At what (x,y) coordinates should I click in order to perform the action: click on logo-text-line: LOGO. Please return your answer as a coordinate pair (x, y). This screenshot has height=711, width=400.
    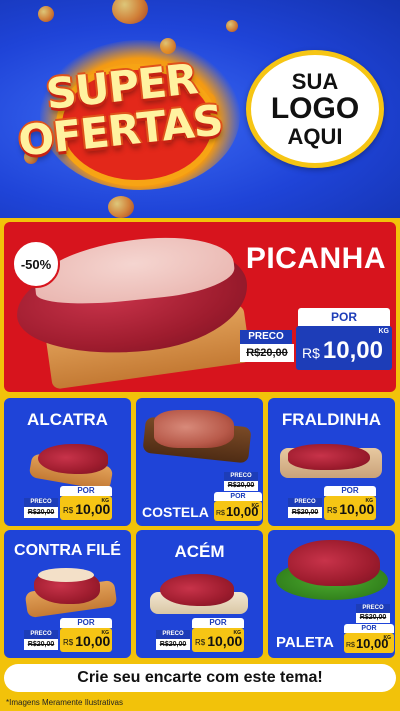
    Looking at the image, I should click on (315, 109).